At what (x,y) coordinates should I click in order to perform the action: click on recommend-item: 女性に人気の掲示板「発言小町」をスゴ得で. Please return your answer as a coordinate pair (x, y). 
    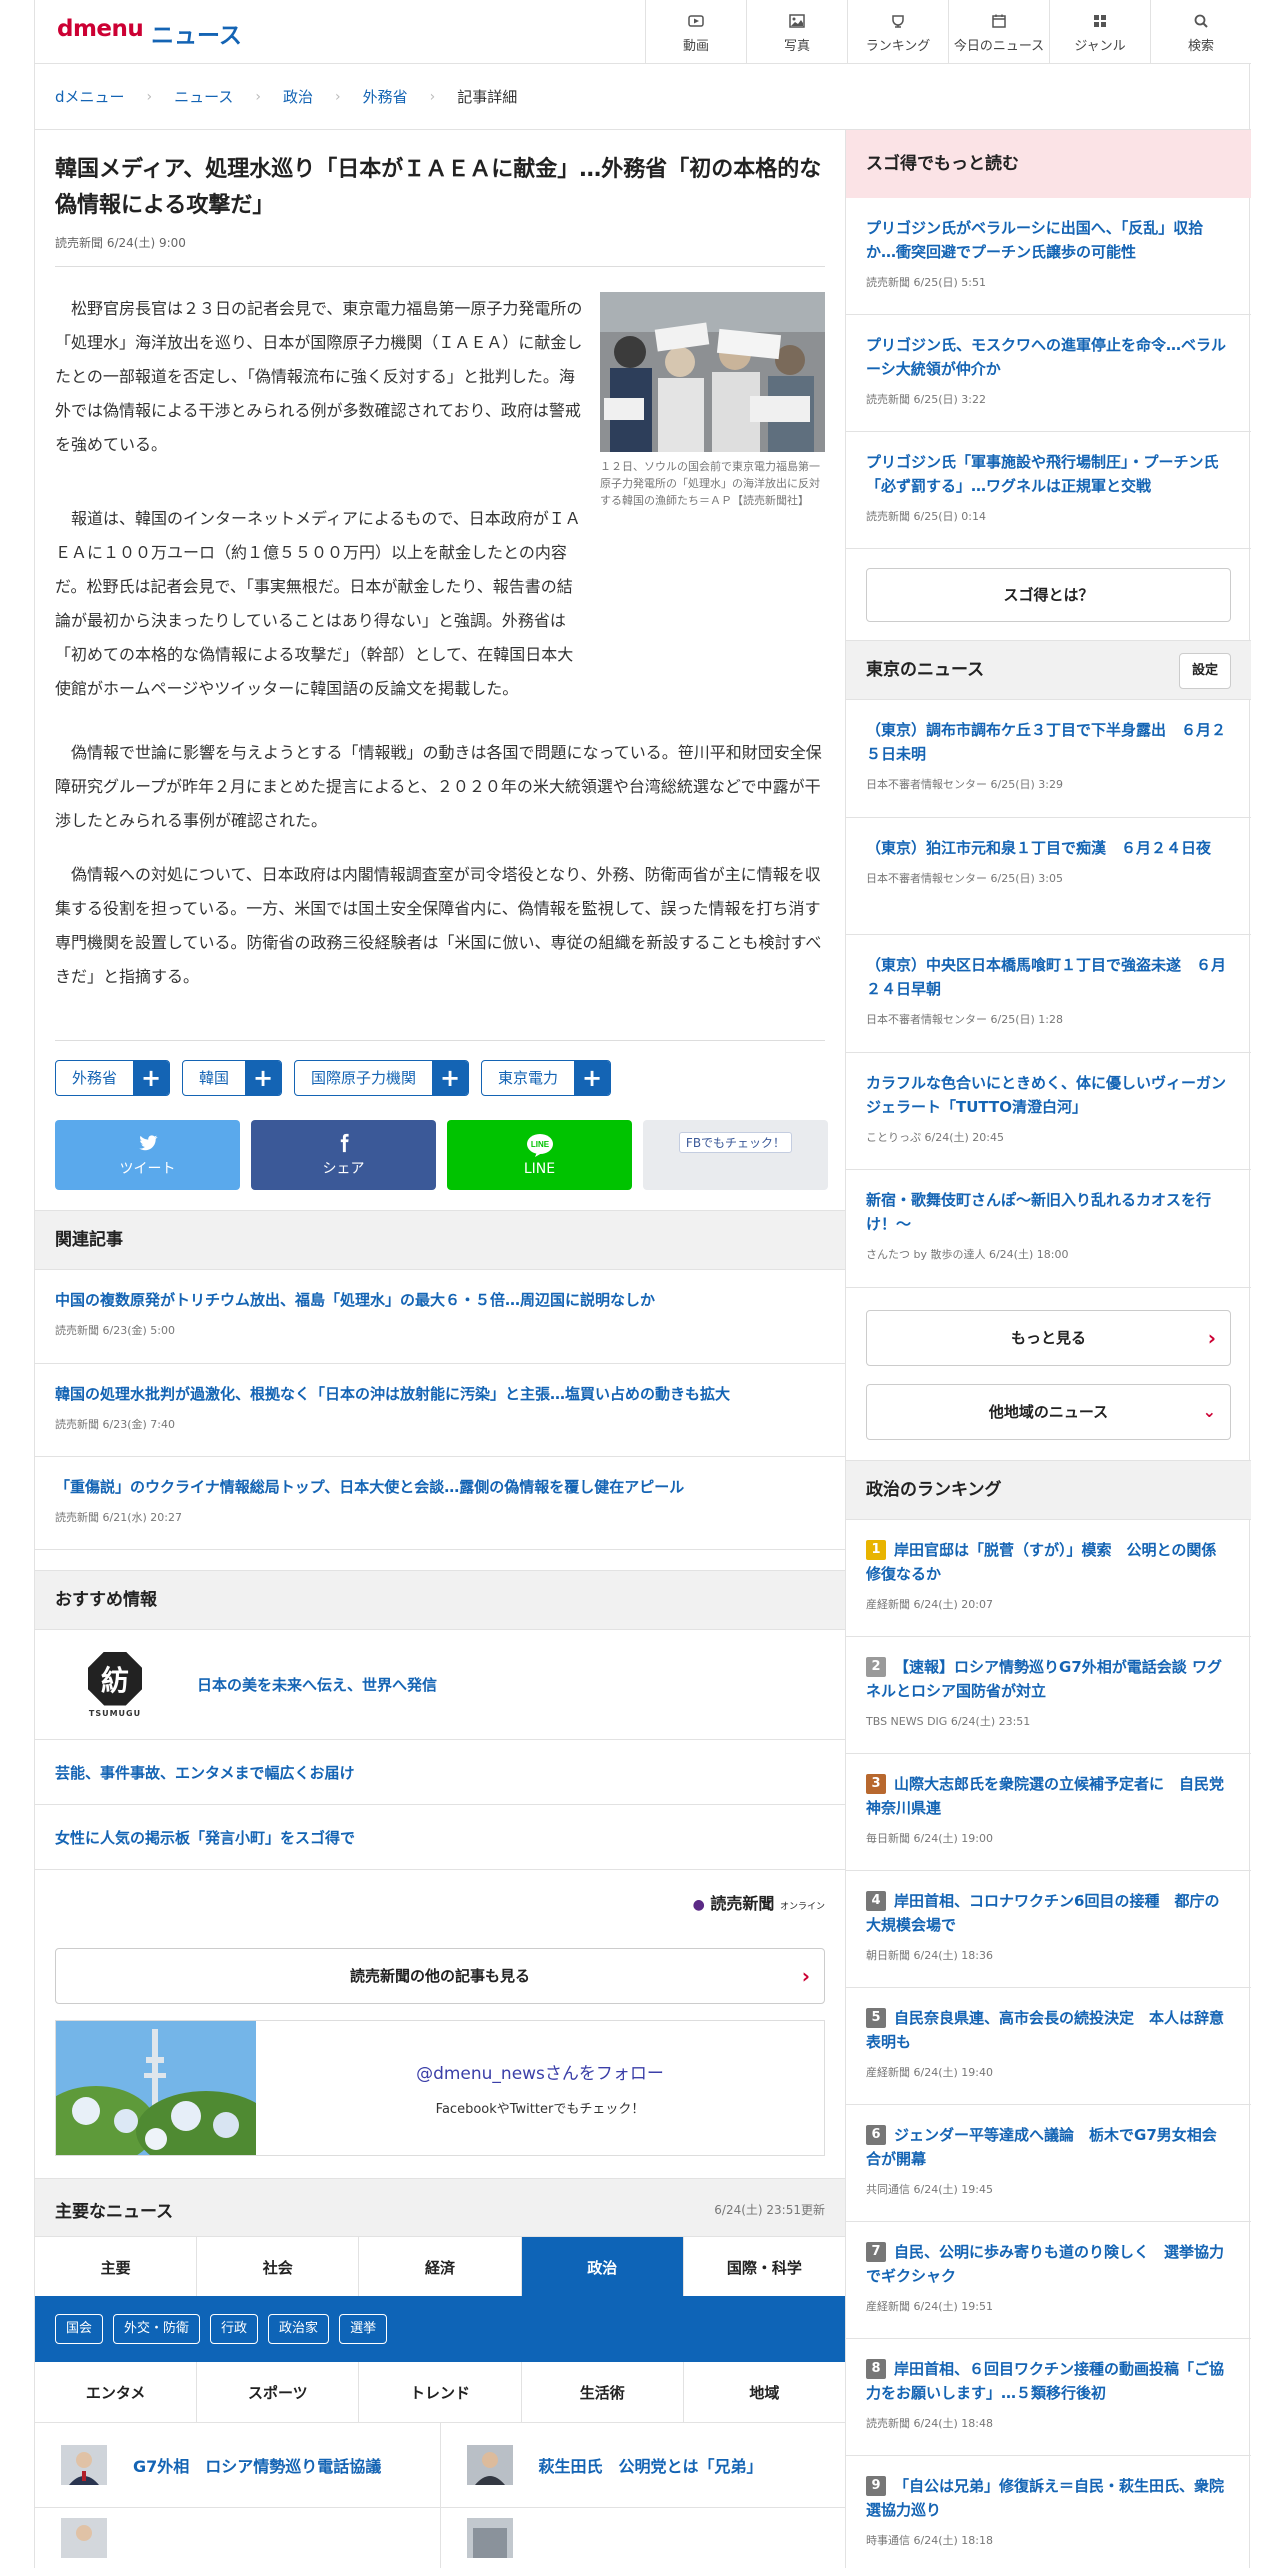
    Looking at the image, I should click on (440, 1837).